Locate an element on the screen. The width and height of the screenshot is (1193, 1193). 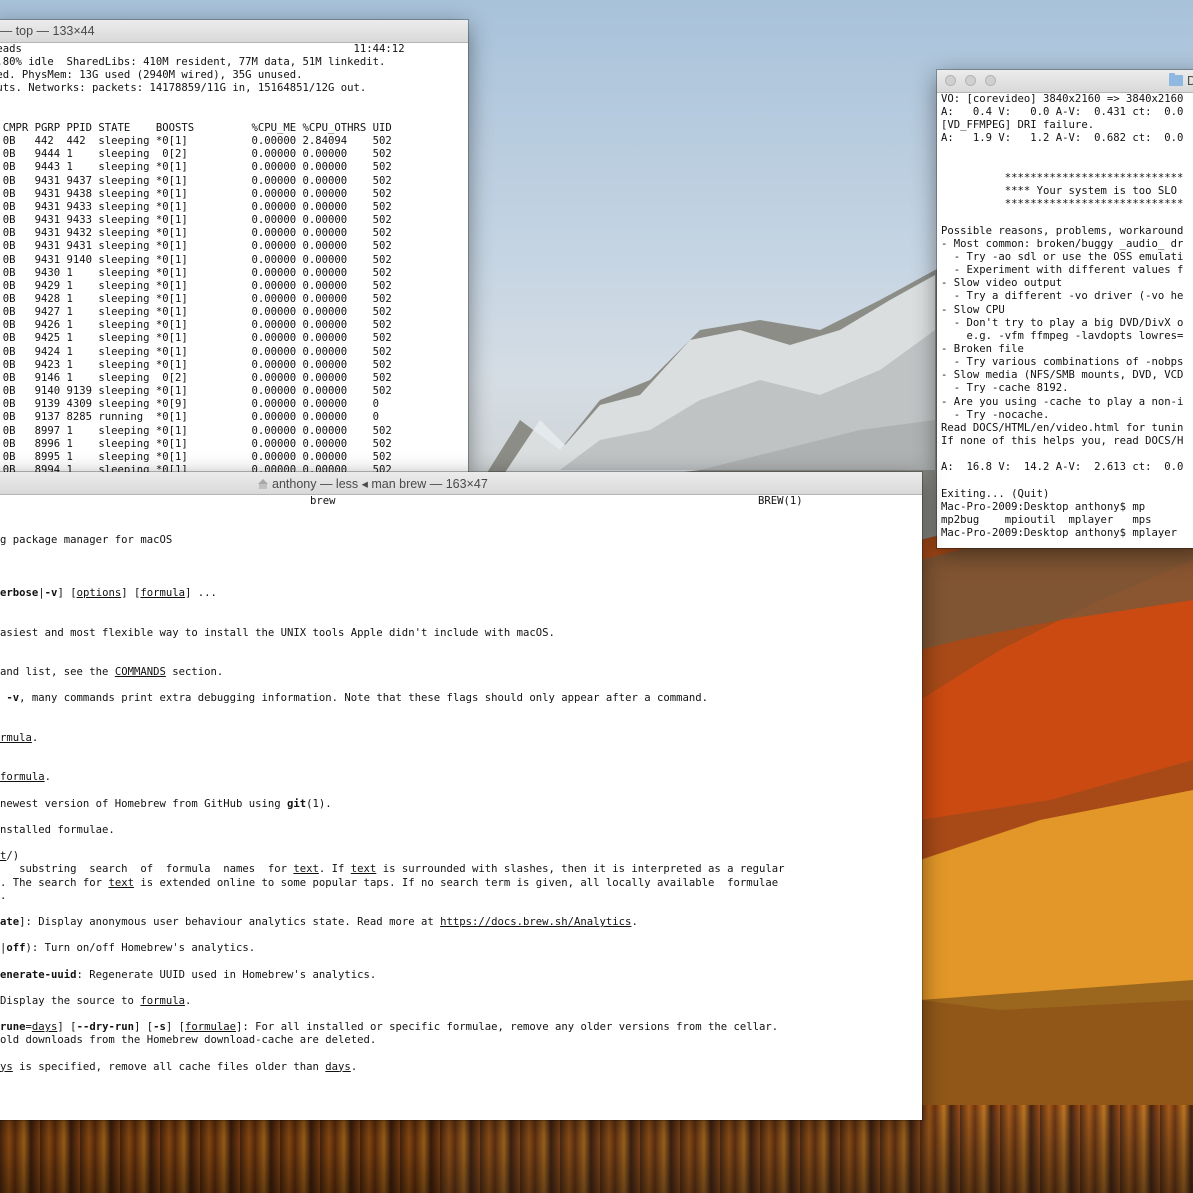
mplayer-line: Mac-Pro-2009:Desktop anthony$ mp is located at coordinates (1043, 506).